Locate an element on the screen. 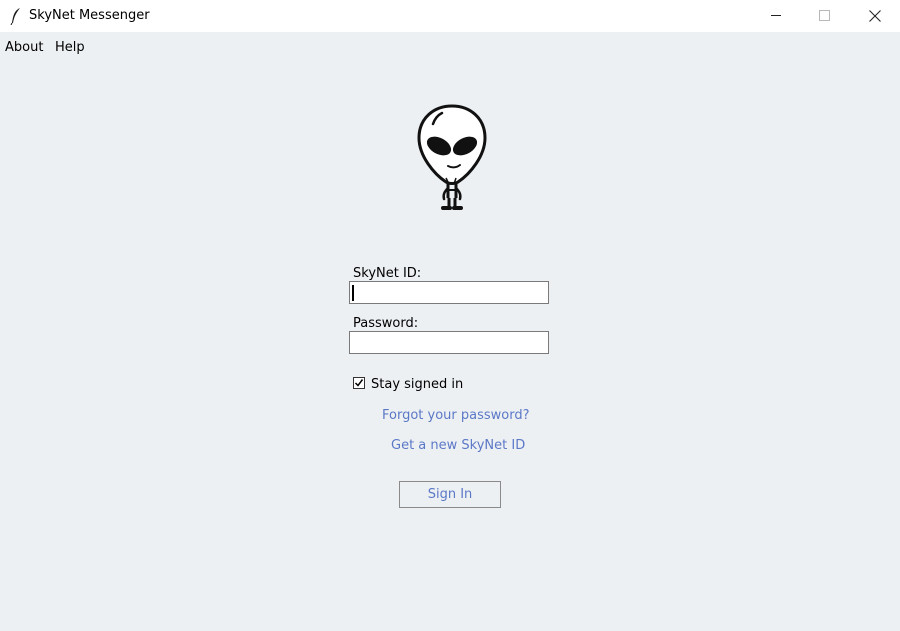  text-caret is located at coordinates (353, 293).